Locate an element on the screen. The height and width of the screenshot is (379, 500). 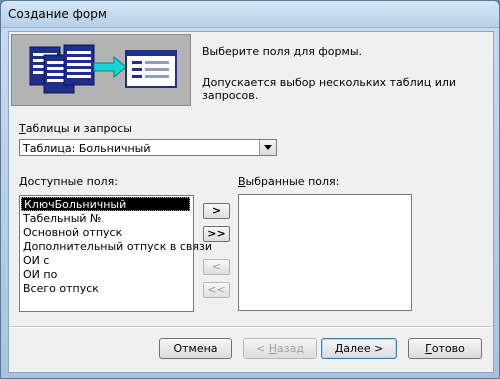
selected-fields-label: Выбранные поля: is located at coordinates (289, 181).